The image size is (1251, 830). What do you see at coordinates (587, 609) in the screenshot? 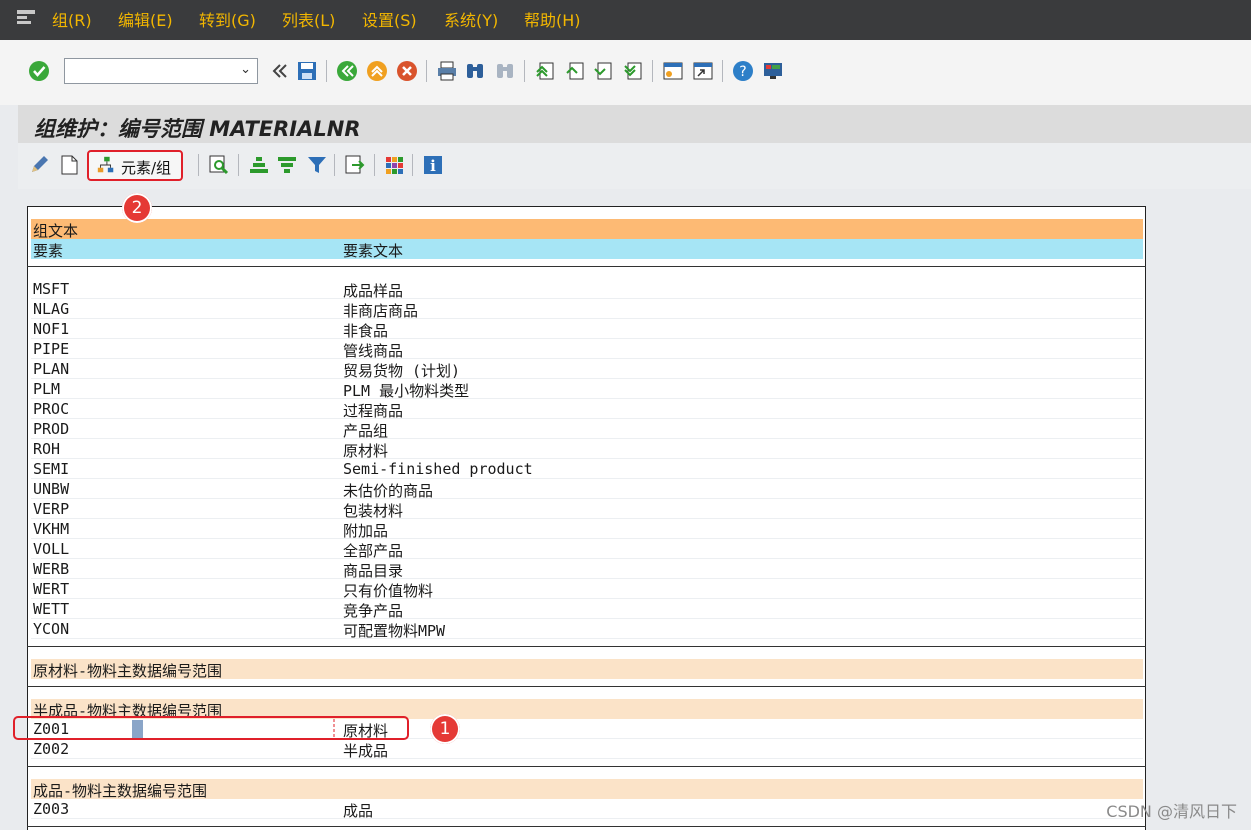
I see `list-item: WETT 竞争产品` at bounding box center [587, 609].